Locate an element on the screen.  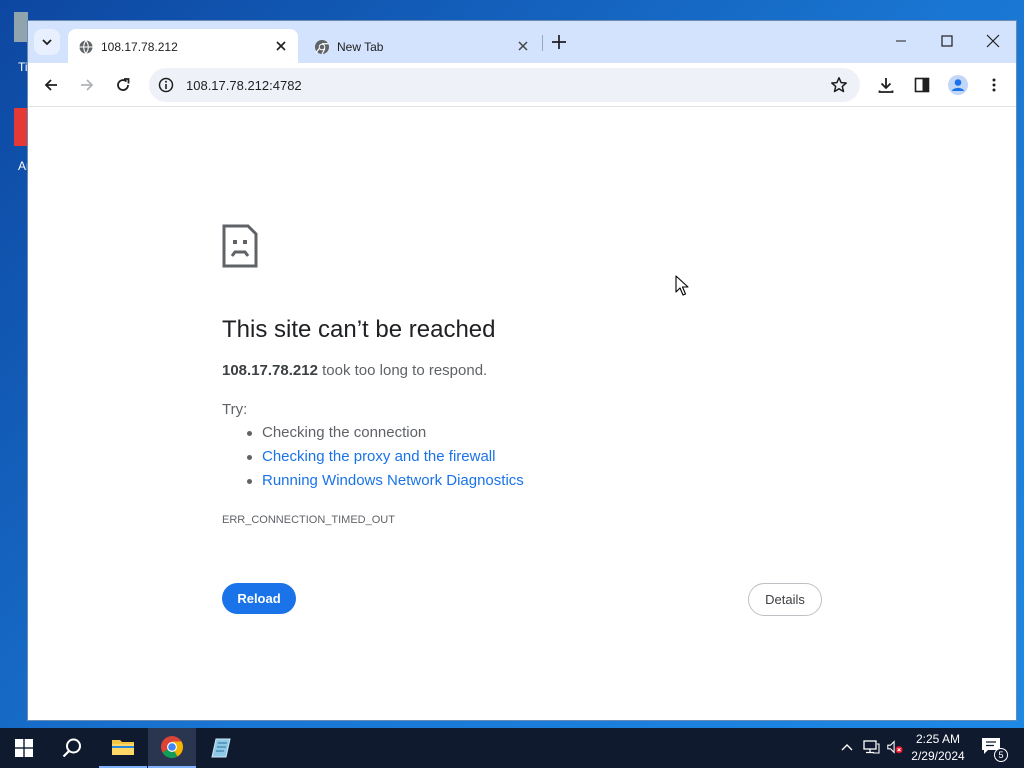
suggestion-item: Checking the connection is located at coordinates (384, 433).